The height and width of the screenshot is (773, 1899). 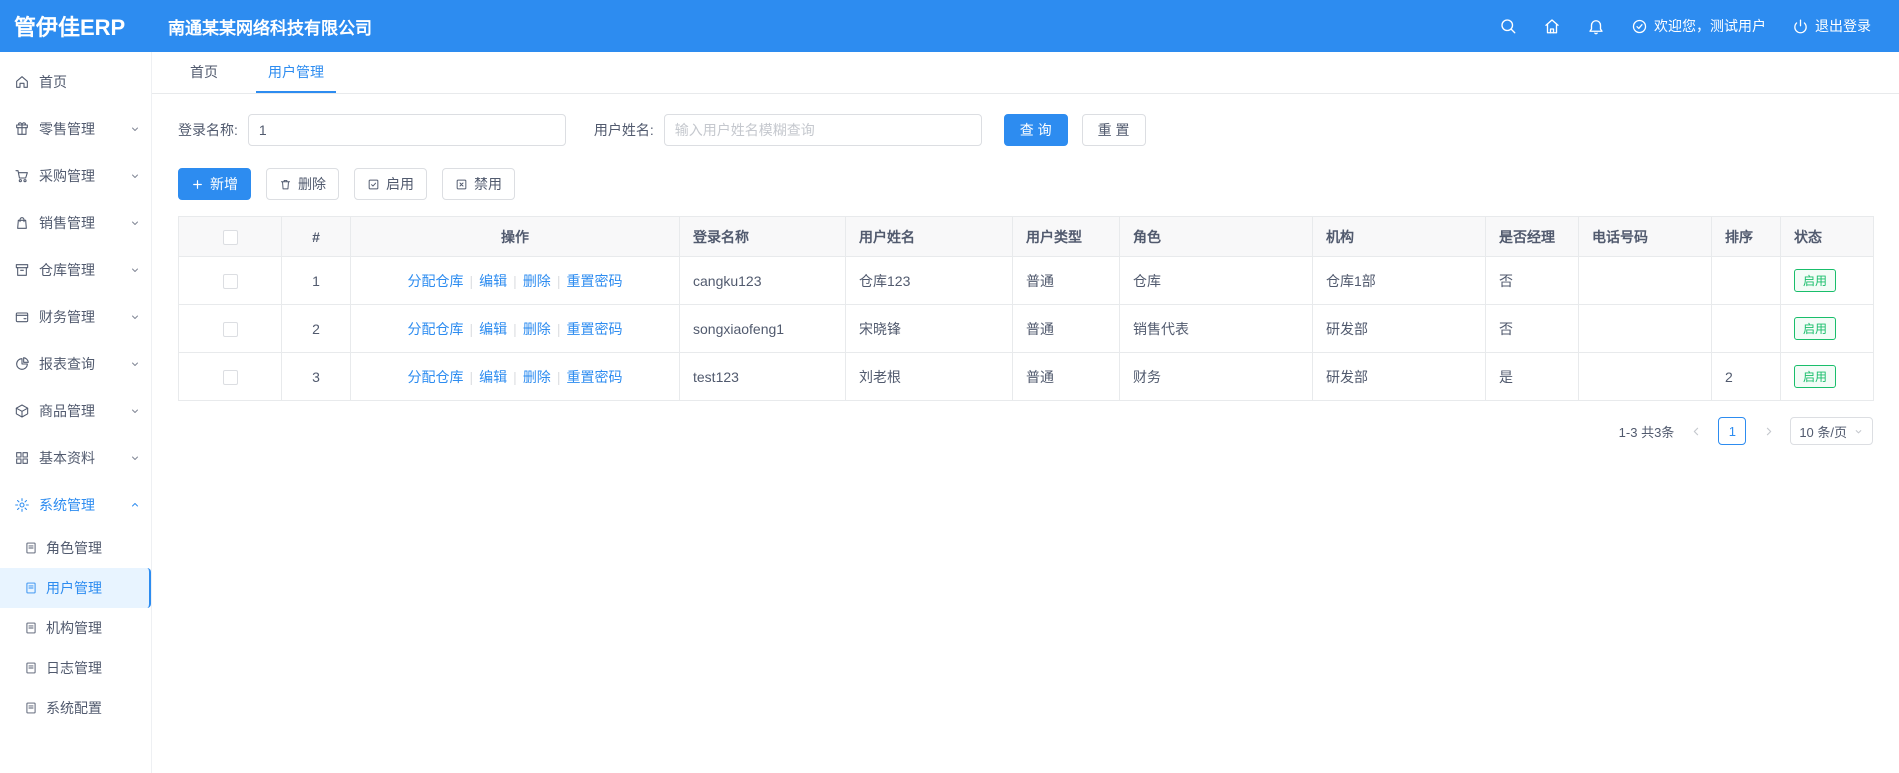 I want to click on welcome-user: 欢迎您，测试用户, so click(x=1698, y=26).